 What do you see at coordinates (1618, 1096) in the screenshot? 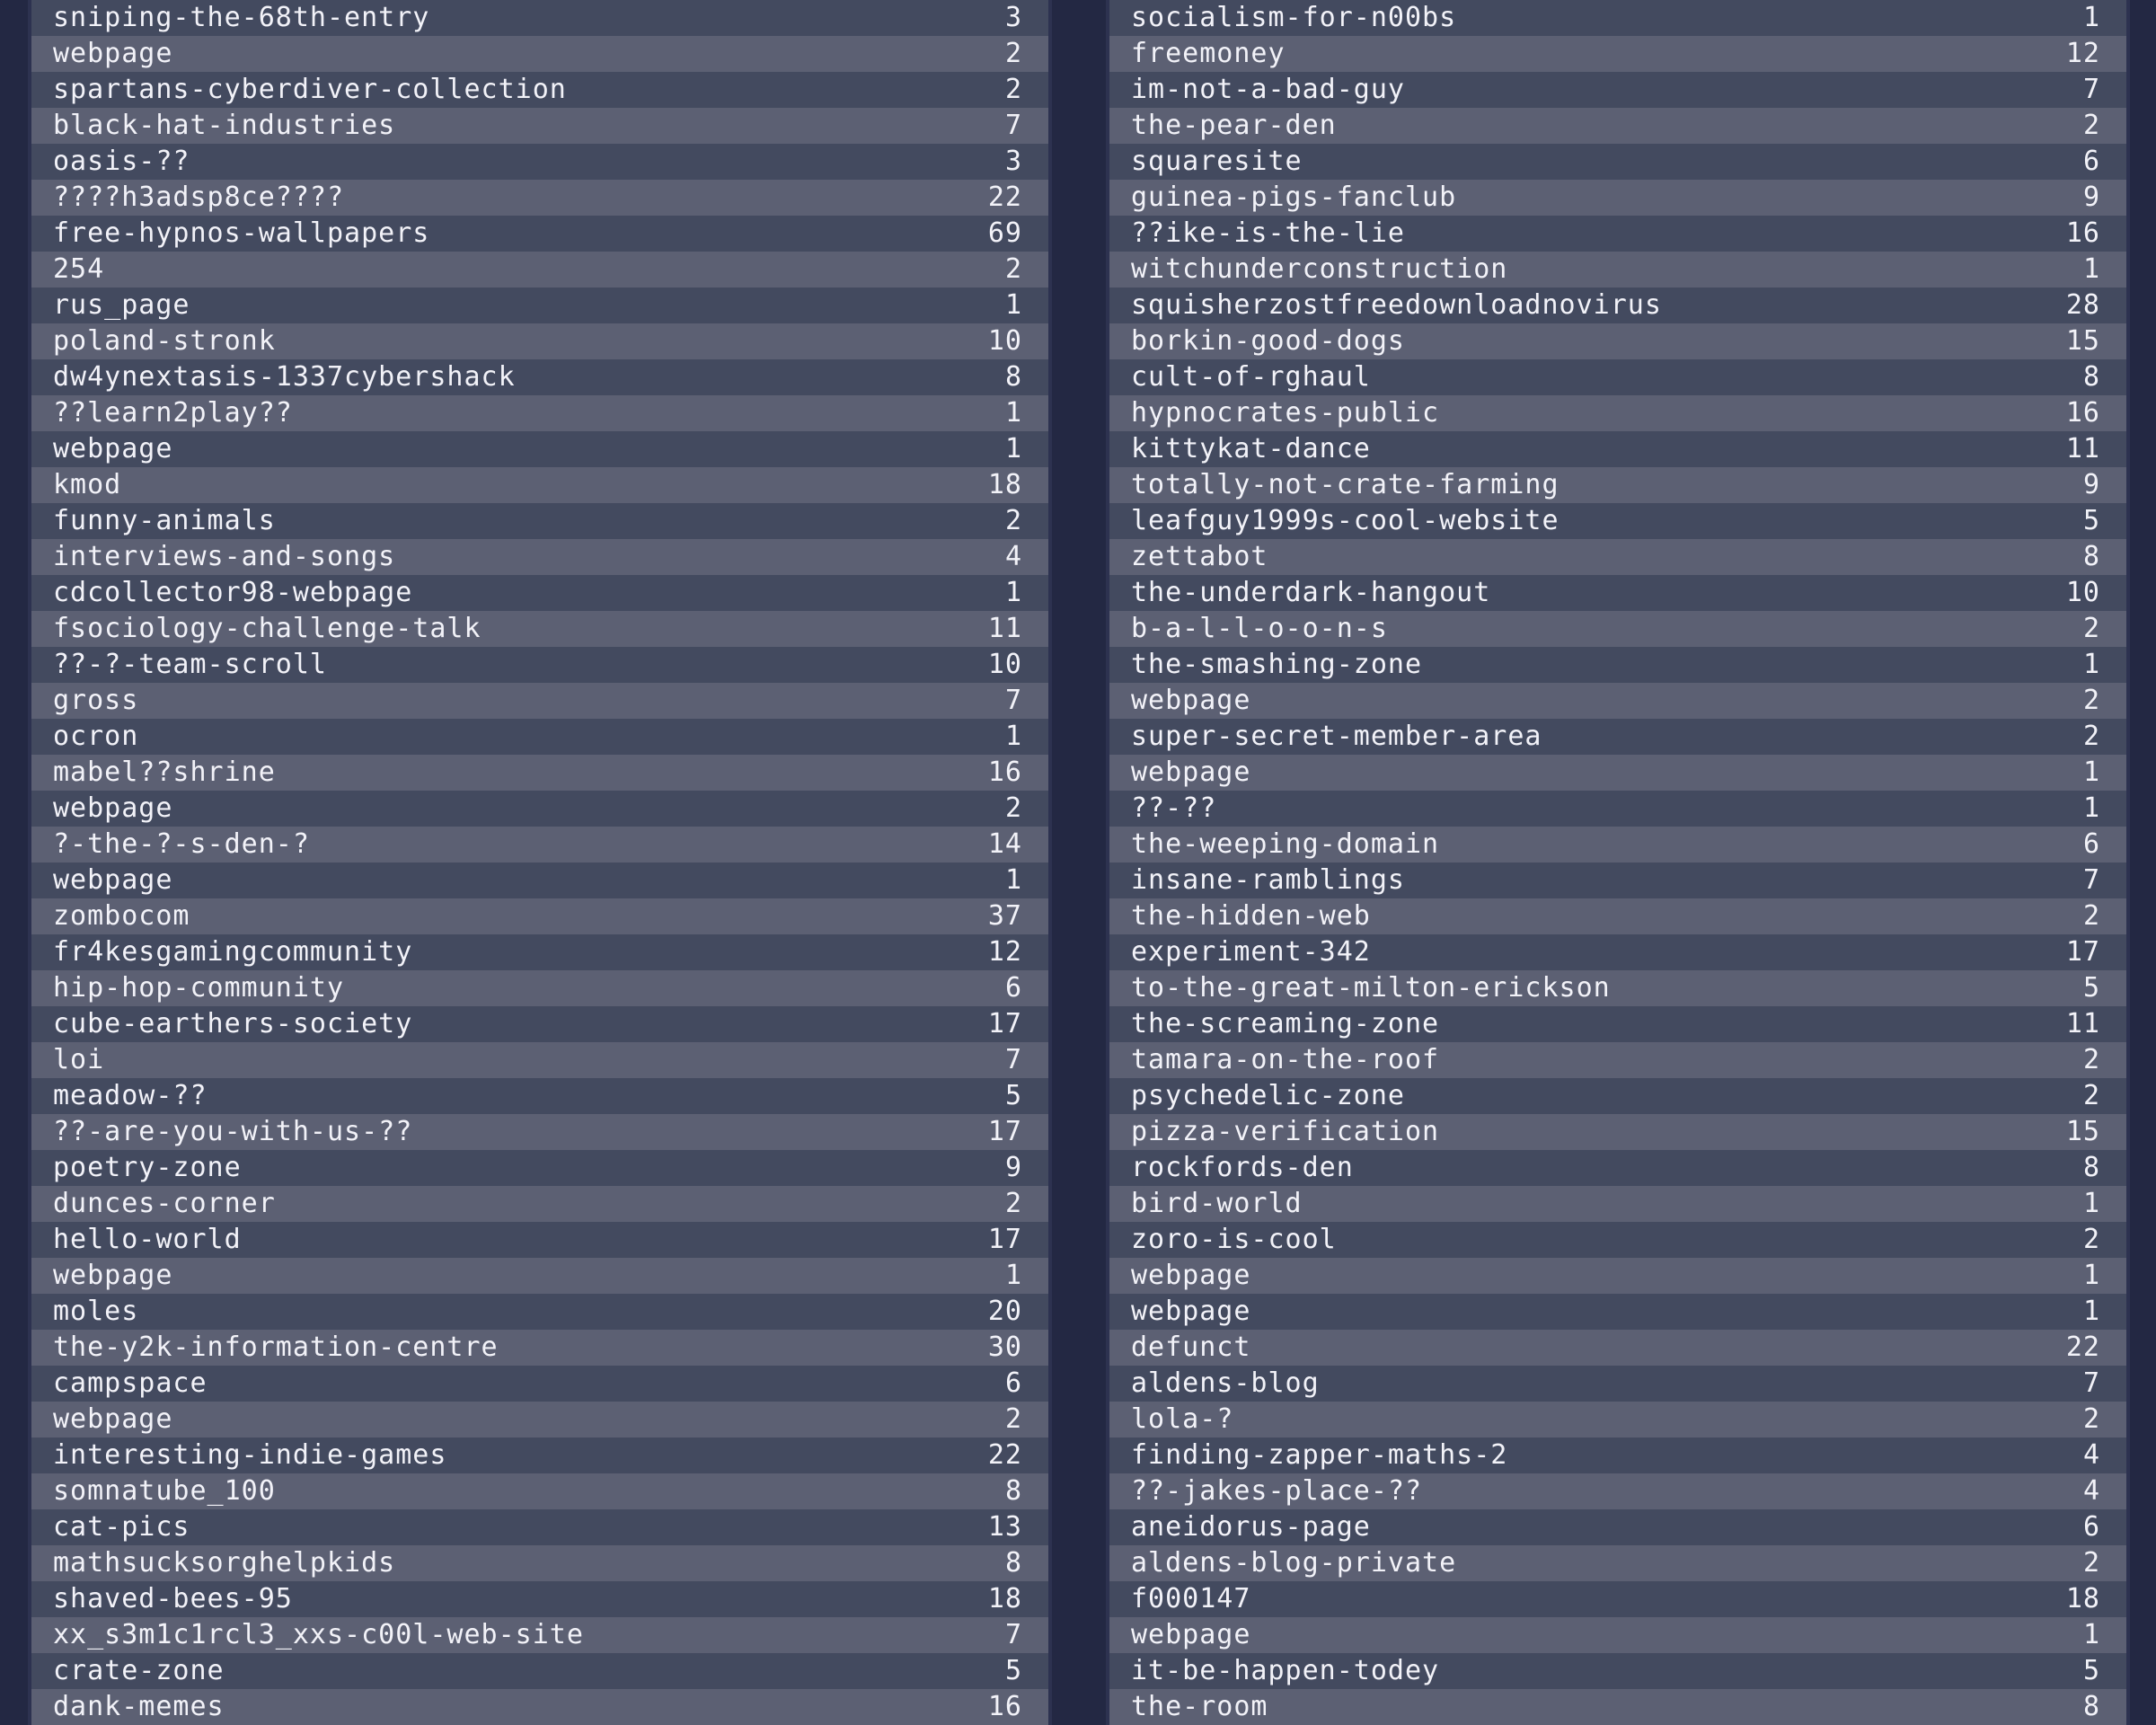
I see `site-row: psychedelic-zone 2` at bounding box center [1618, 1096].